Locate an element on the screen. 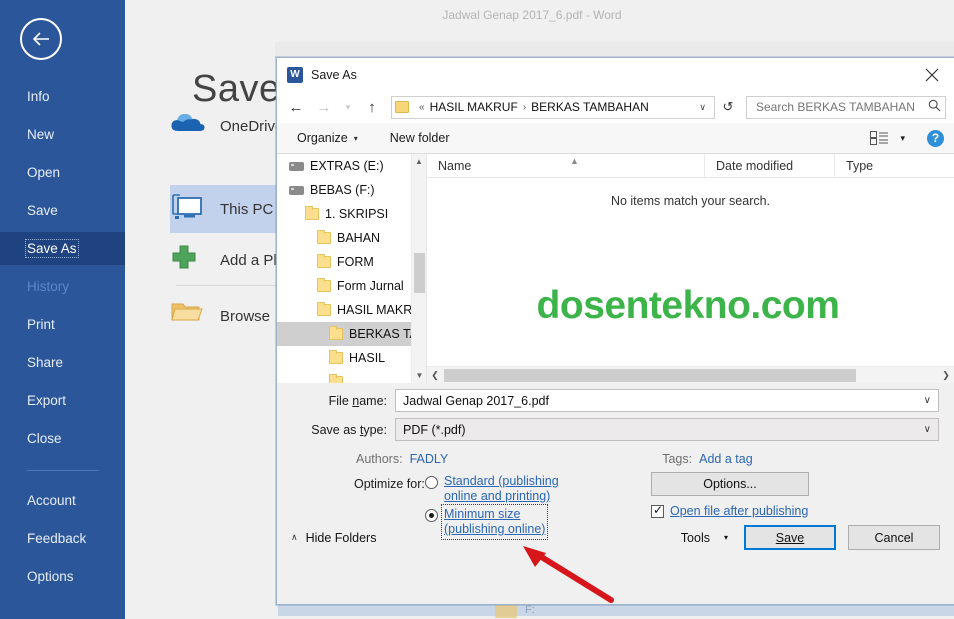  tree-item-hasil-makruf: HASIL MAKRUF is located at coordinates (351, 310).